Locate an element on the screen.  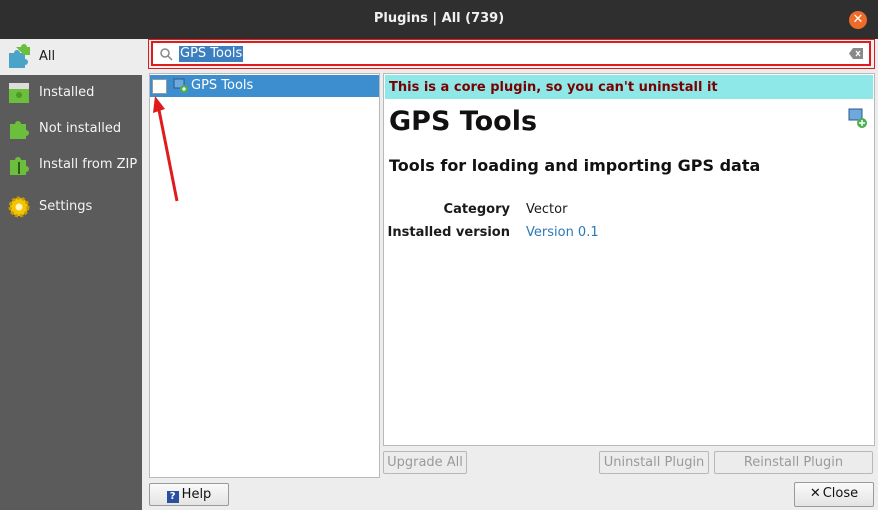
category-value: Vector is located at coordinates (547, 209).